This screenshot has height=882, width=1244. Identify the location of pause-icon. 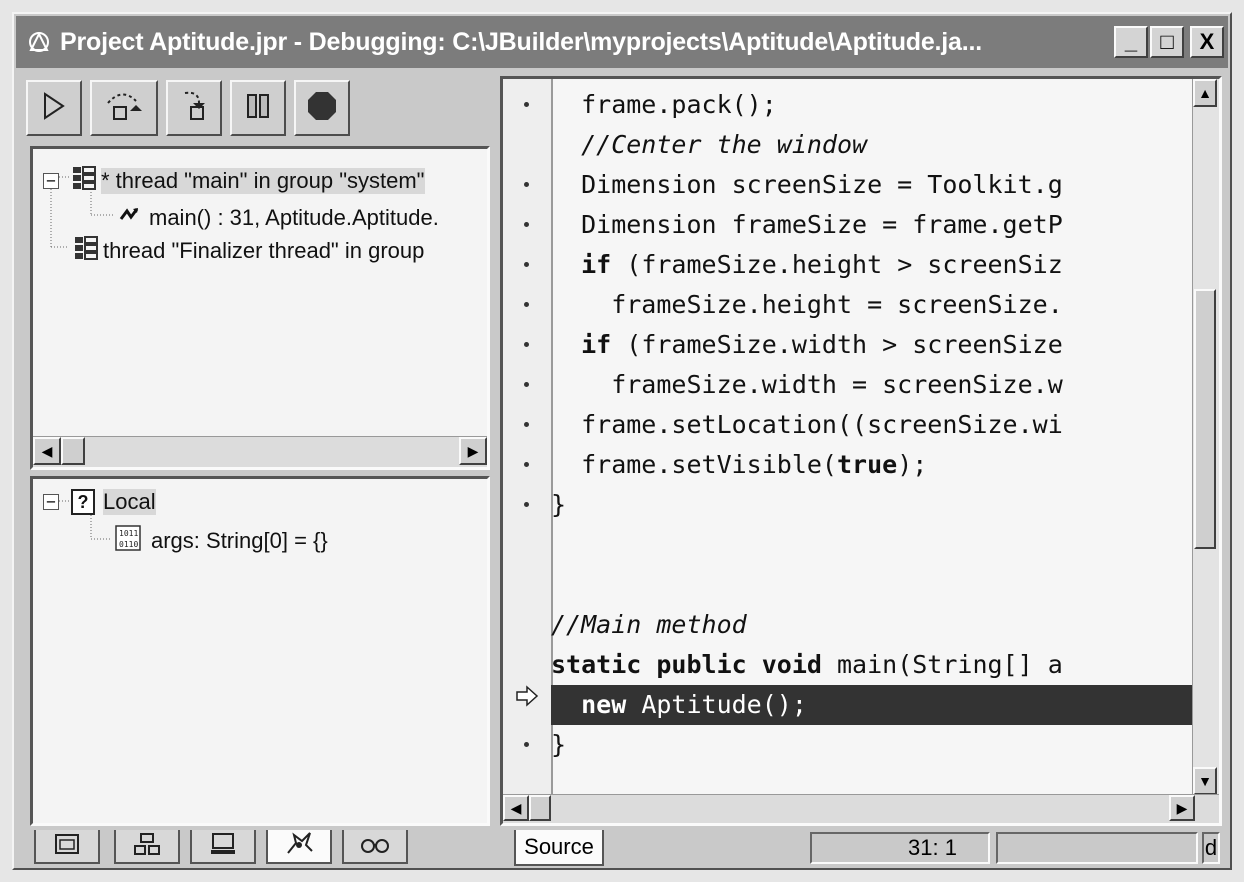
(258, 108).